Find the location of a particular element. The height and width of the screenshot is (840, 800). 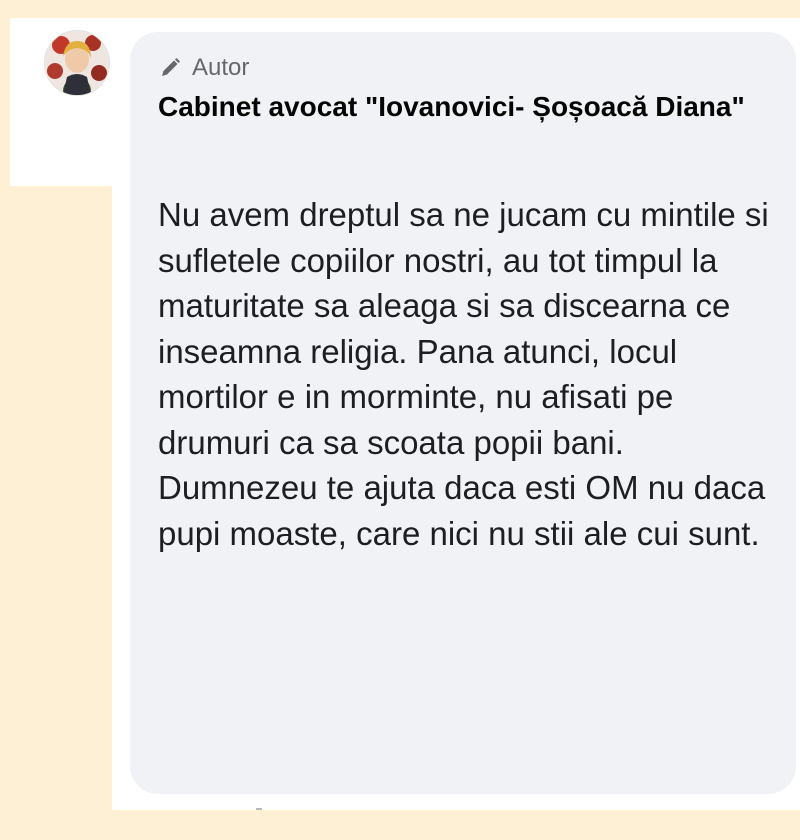

pencil-icon is located at coordinates (171, 67).